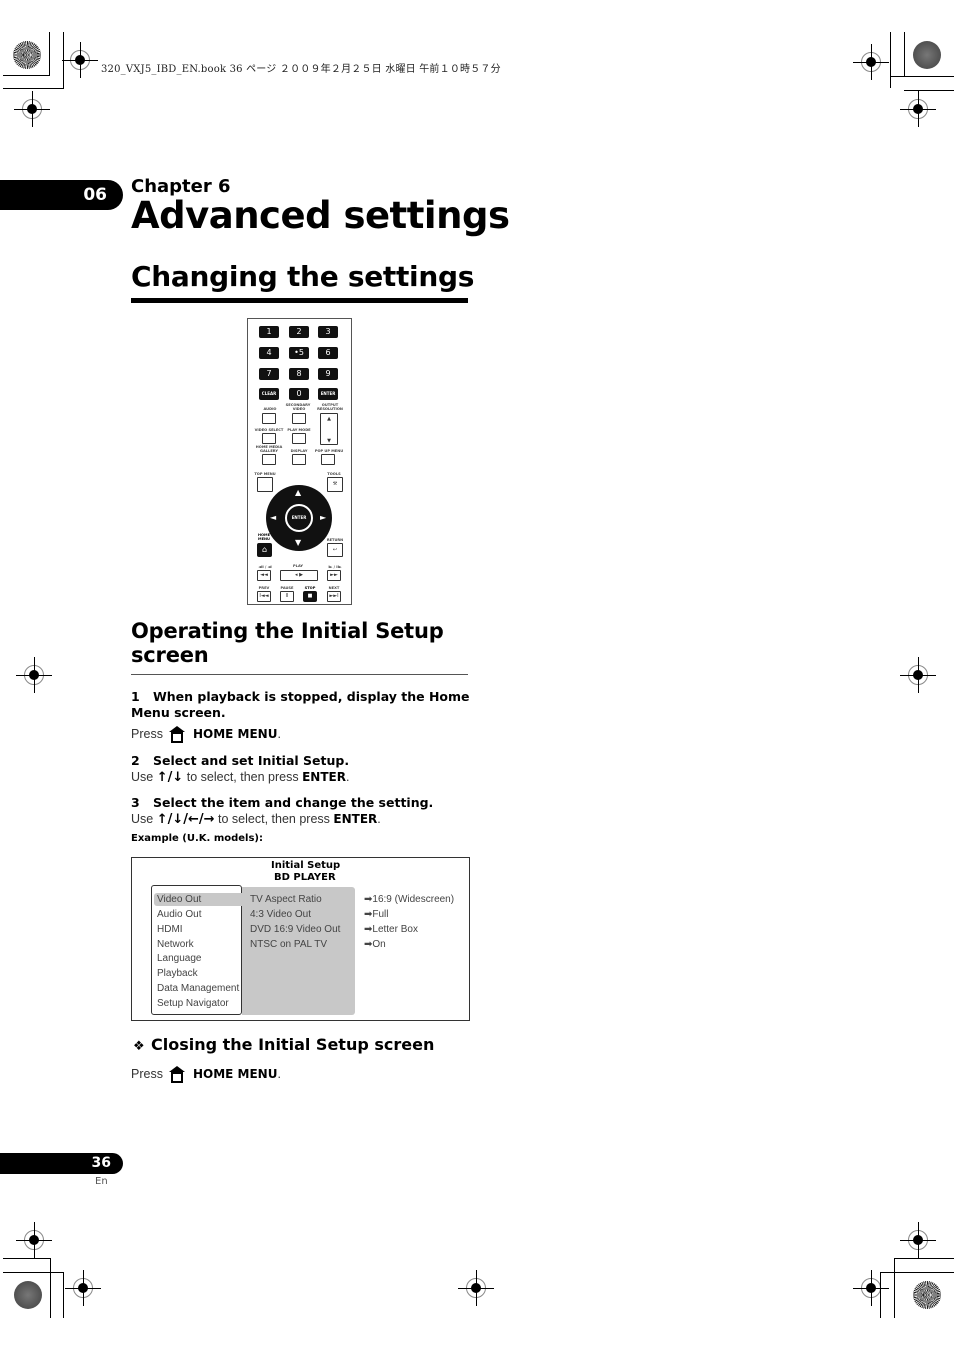  I want to click on step-text: Select the item and change the setting., so click(293, 802).